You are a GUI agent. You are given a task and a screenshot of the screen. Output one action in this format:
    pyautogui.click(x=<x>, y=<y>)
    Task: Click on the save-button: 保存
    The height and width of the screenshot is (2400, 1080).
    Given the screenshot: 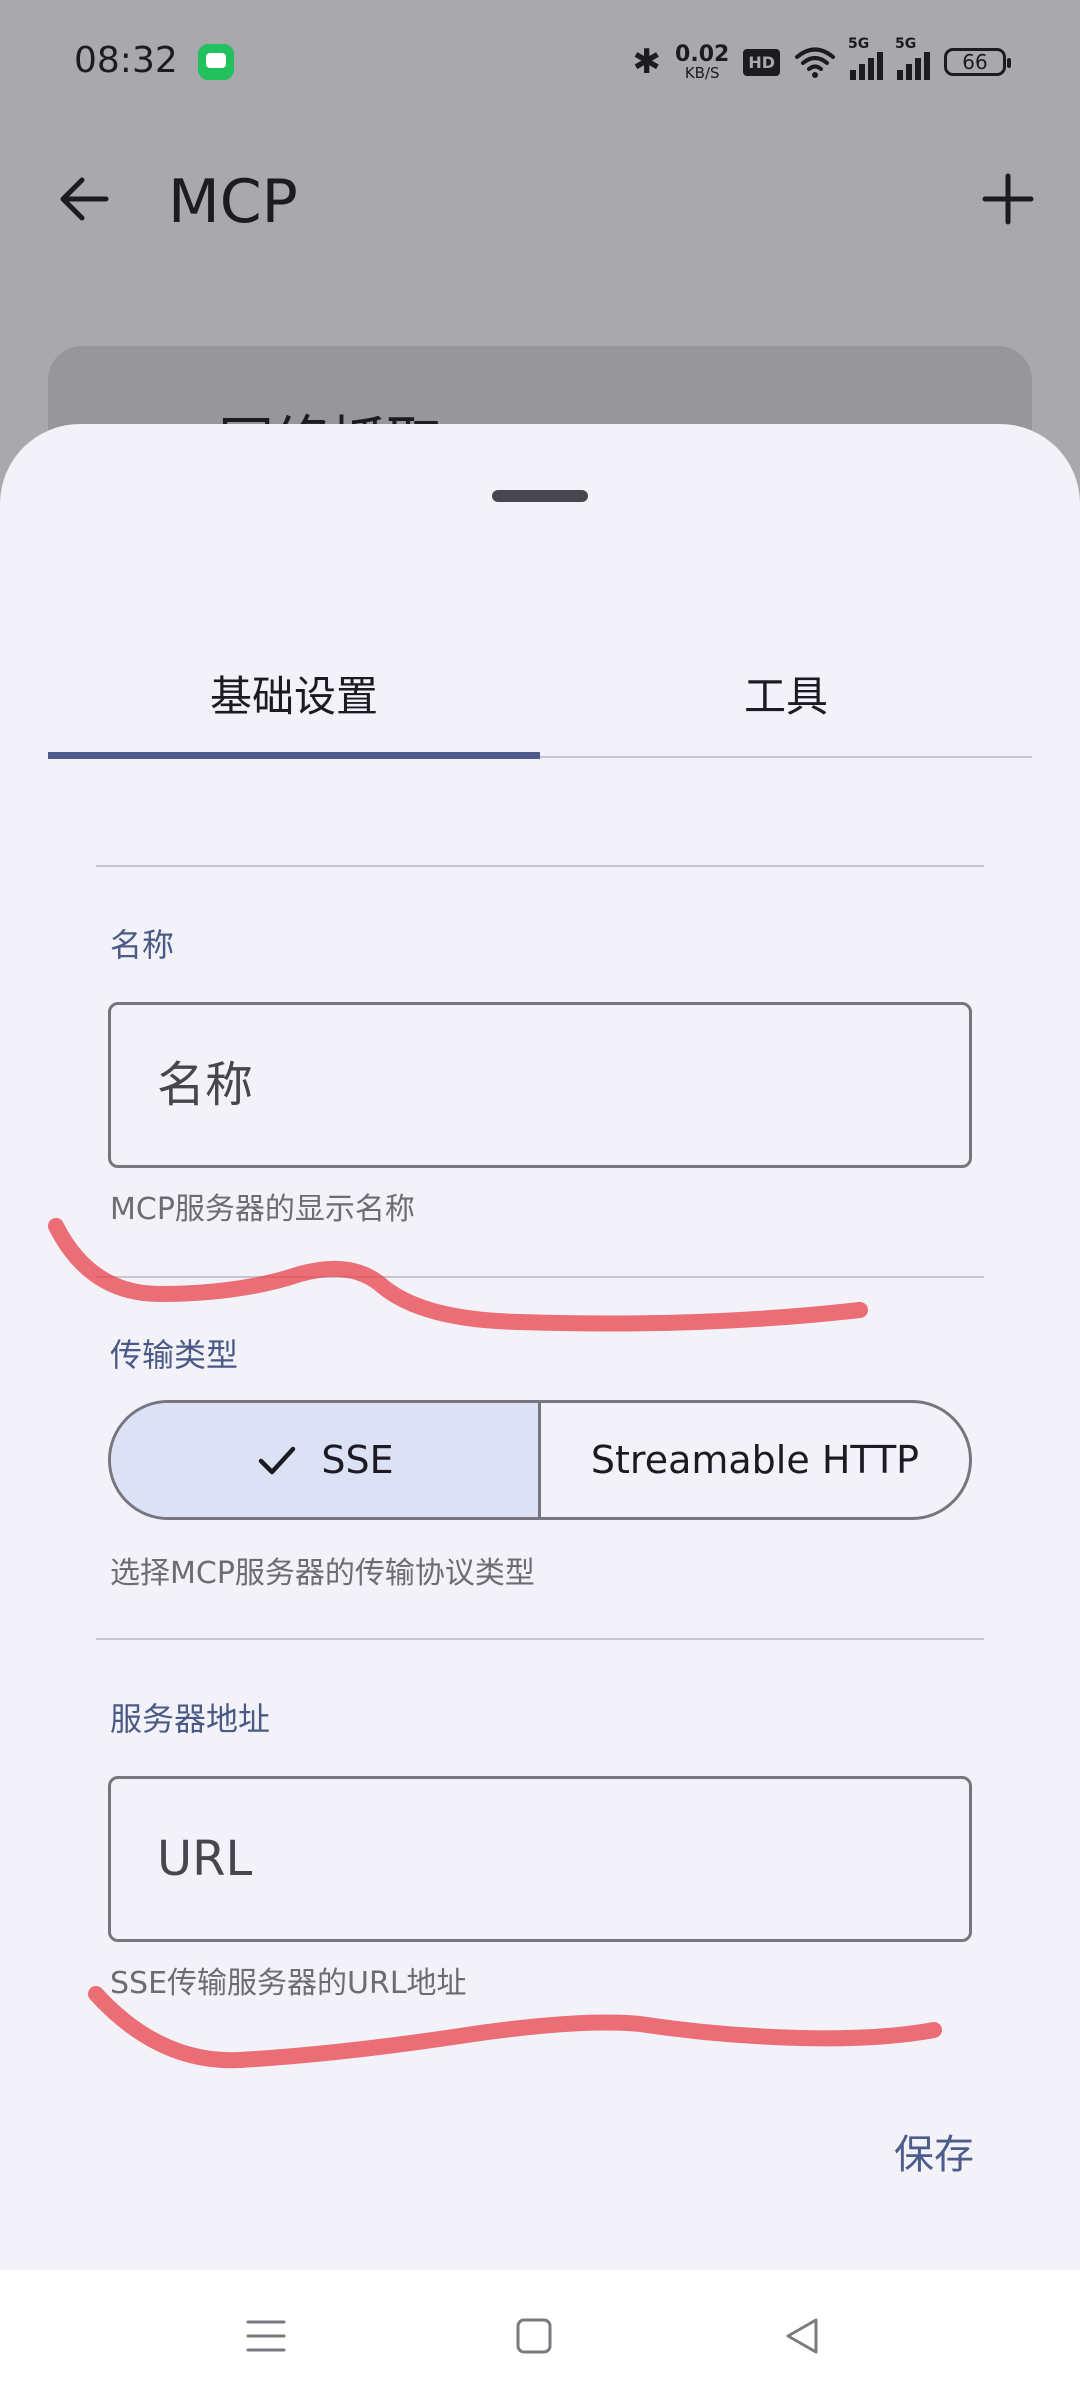 What is the action you would take?
    pyautogui.click(x=934, y=2151)
    